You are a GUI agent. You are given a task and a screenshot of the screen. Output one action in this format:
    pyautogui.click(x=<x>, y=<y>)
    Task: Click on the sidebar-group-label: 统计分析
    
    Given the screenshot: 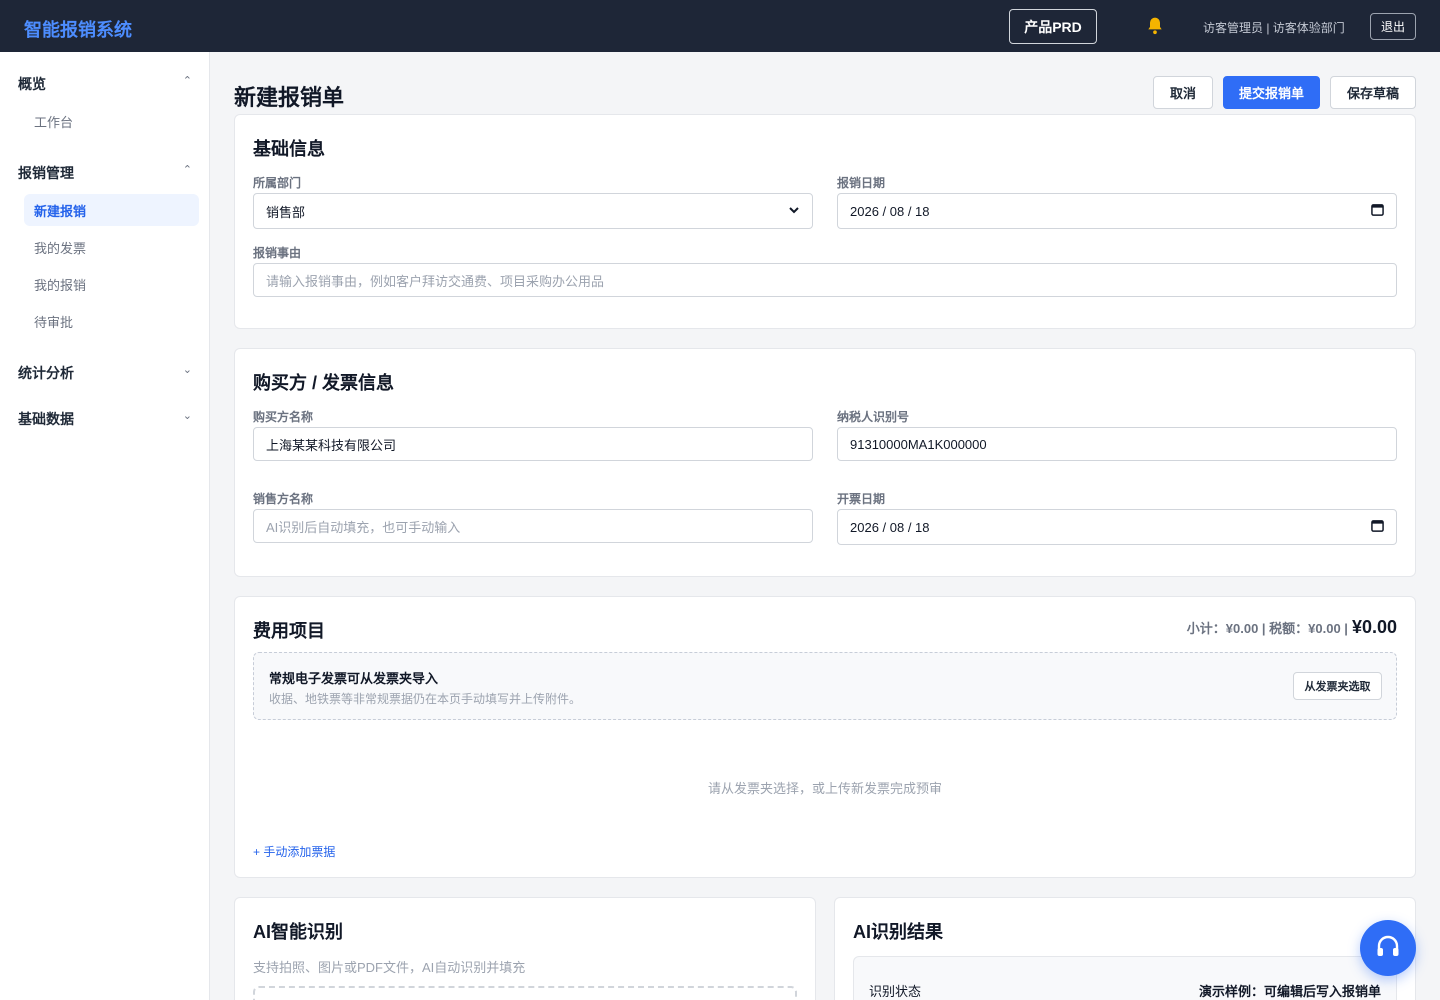 What is the action you would take?
    pyautogui.click(x=46, y=373)
    